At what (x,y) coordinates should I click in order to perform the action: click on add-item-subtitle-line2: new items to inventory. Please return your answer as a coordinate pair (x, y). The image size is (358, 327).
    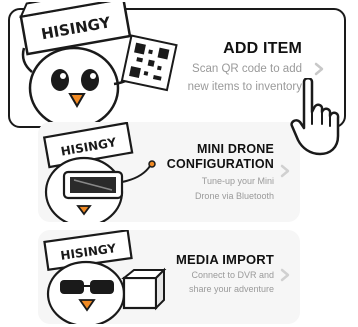
    Looking at the image, I should click on (244, 87).